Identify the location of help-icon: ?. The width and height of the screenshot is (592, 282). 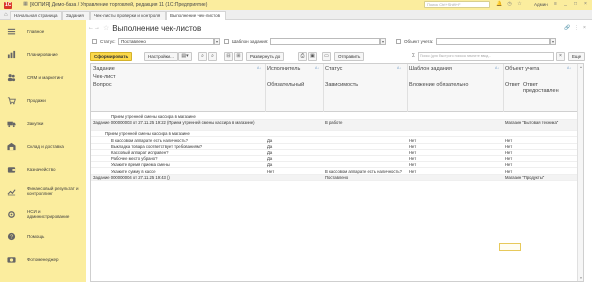
(11, 236).